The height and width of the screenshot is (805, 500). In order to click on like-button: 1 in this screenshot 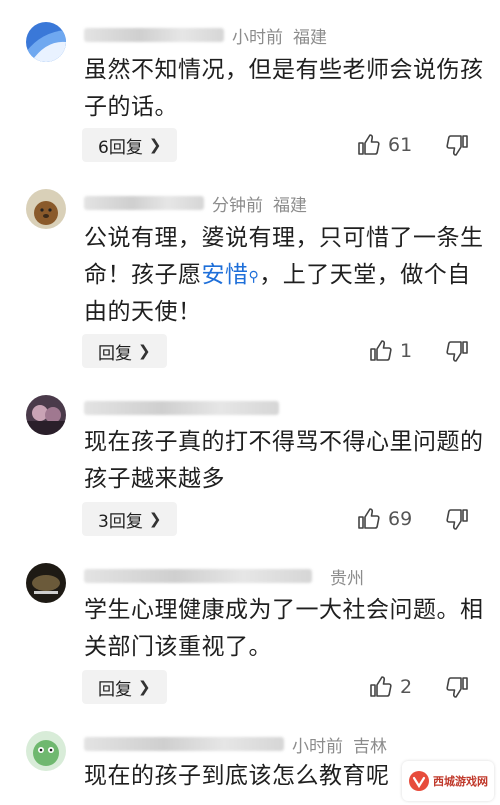, I will do `click(390, 351)`.